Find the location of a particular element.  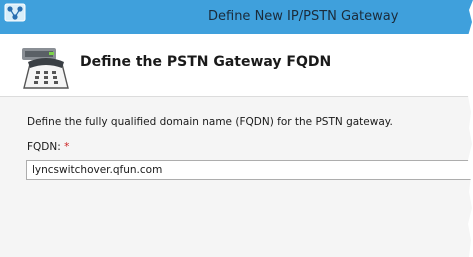

pstn-gateway-phone-icon is located at coordinates (45, 68).